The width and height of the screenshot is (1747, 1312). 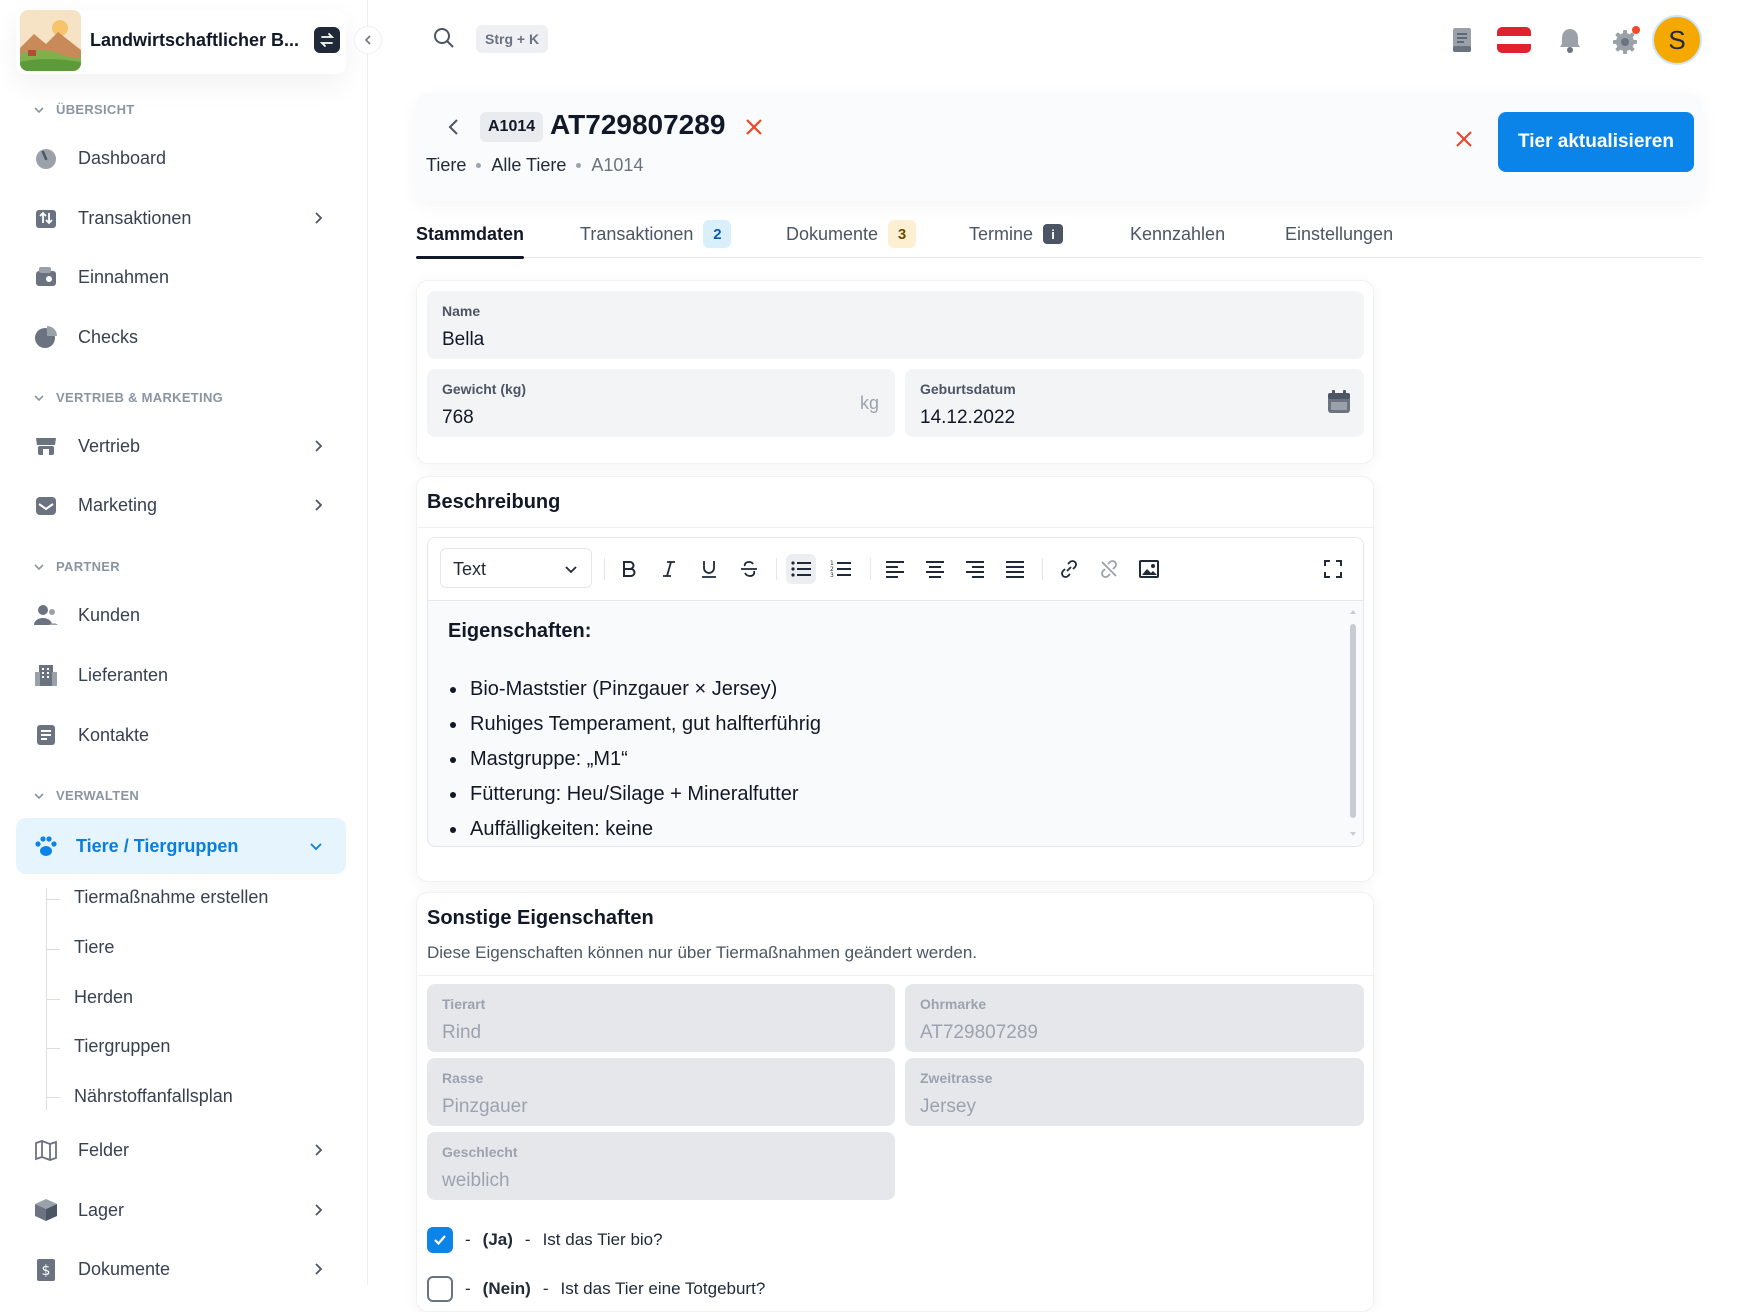 What do you see at coordinates (46, 615) in the screenshot?
I see `users-icon` at bounding box center [46, 615].